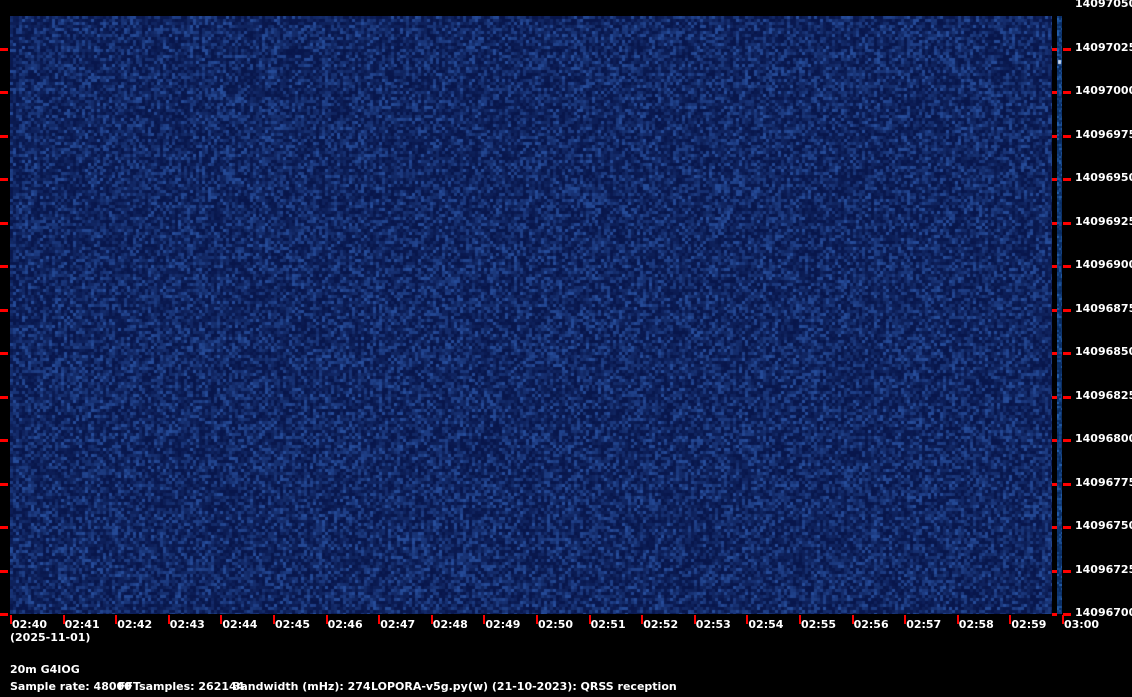 Image resolution: width=1132 pixels, height=697 pixels. Describe the element at coordinates (1103, 5) in the screenshot. I see `y-tick-label: 14097050` at that location.